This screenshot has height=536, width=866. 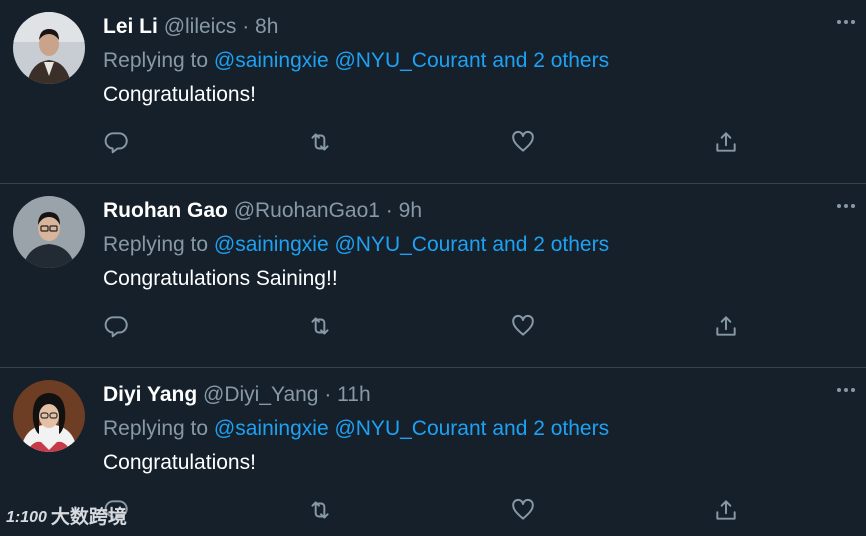 I want to click on watermark-text: 大数跨境, so click(x=88, y=517).